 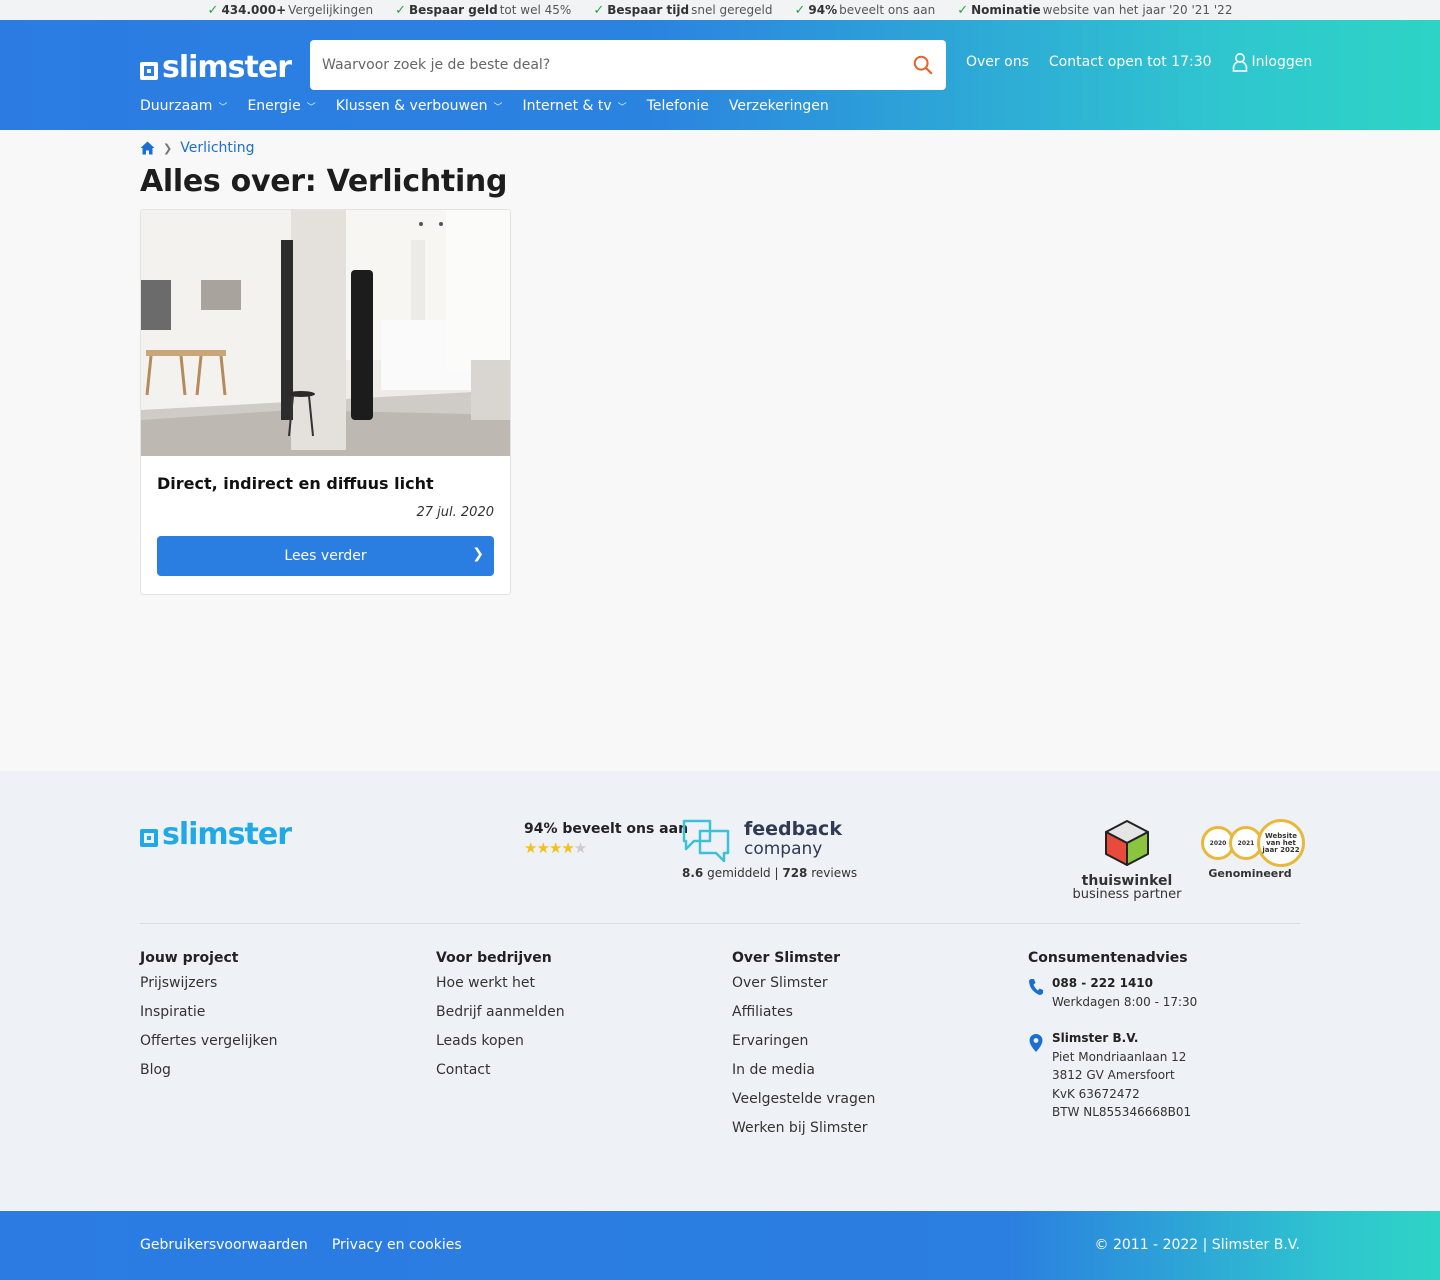 What do you see at coordinates (1137, 10) in the screenshot?
I see `usp-text: website van het jaar '20 '21 '22` at bounding box center [1137, 10].